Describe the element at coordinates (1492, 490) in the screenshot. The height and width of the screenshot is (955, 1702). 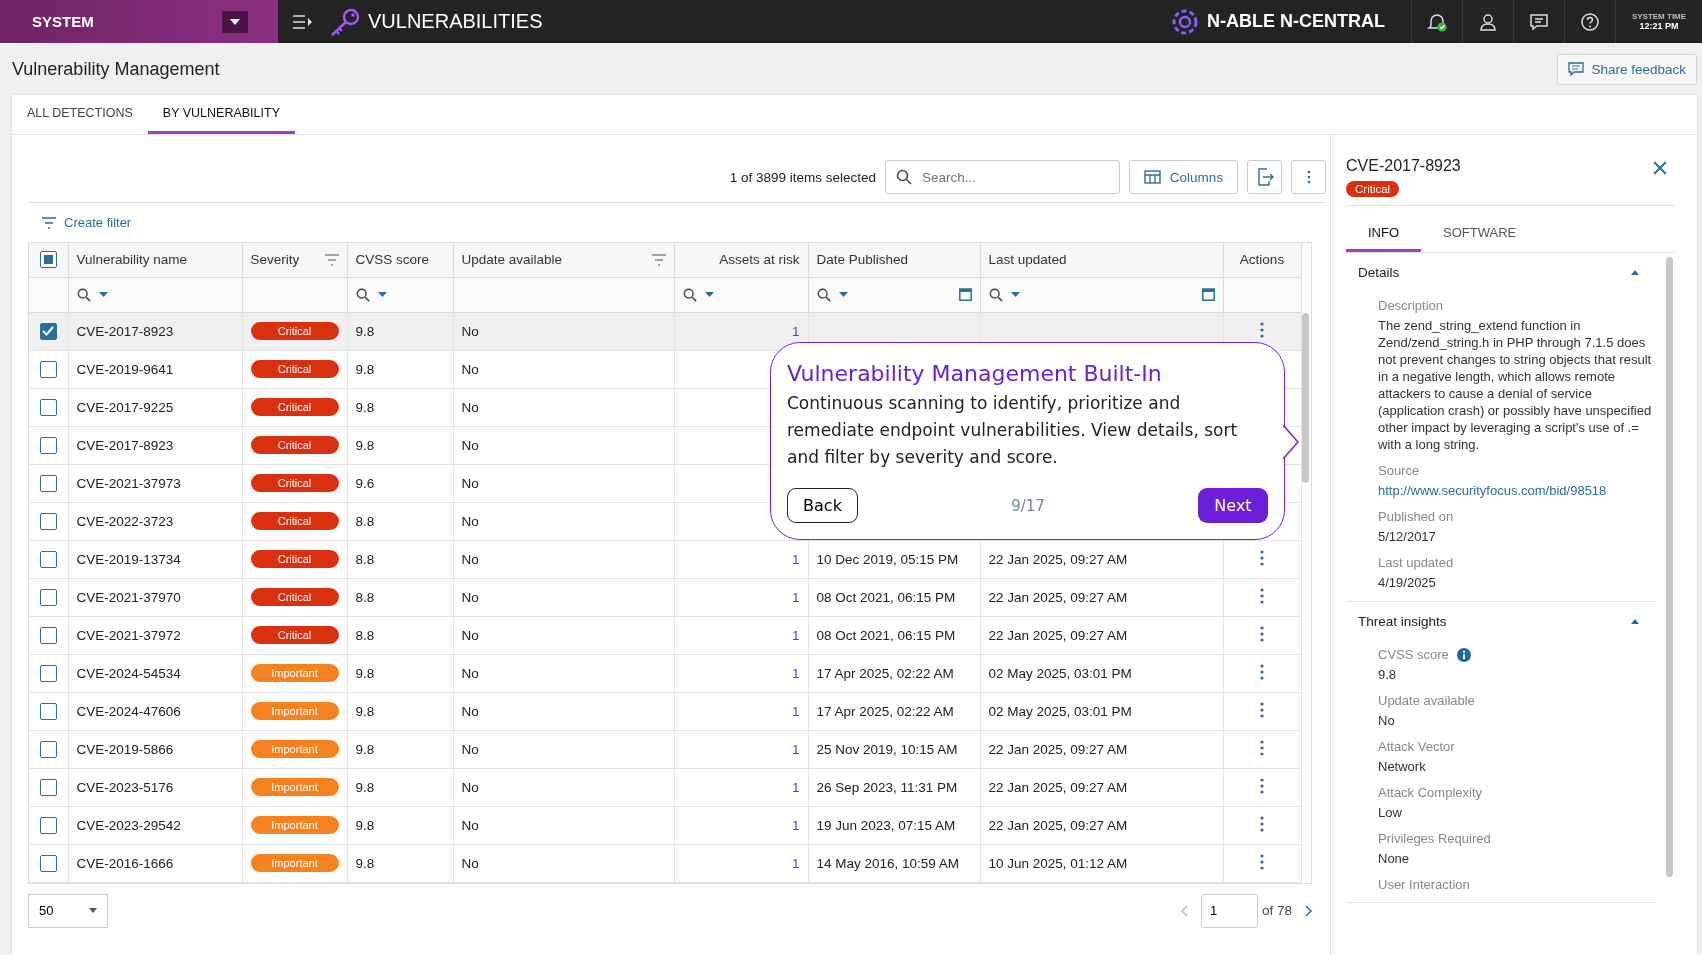
I see `source-link: http://www.securityfocus.com/bid/98518` at that location.